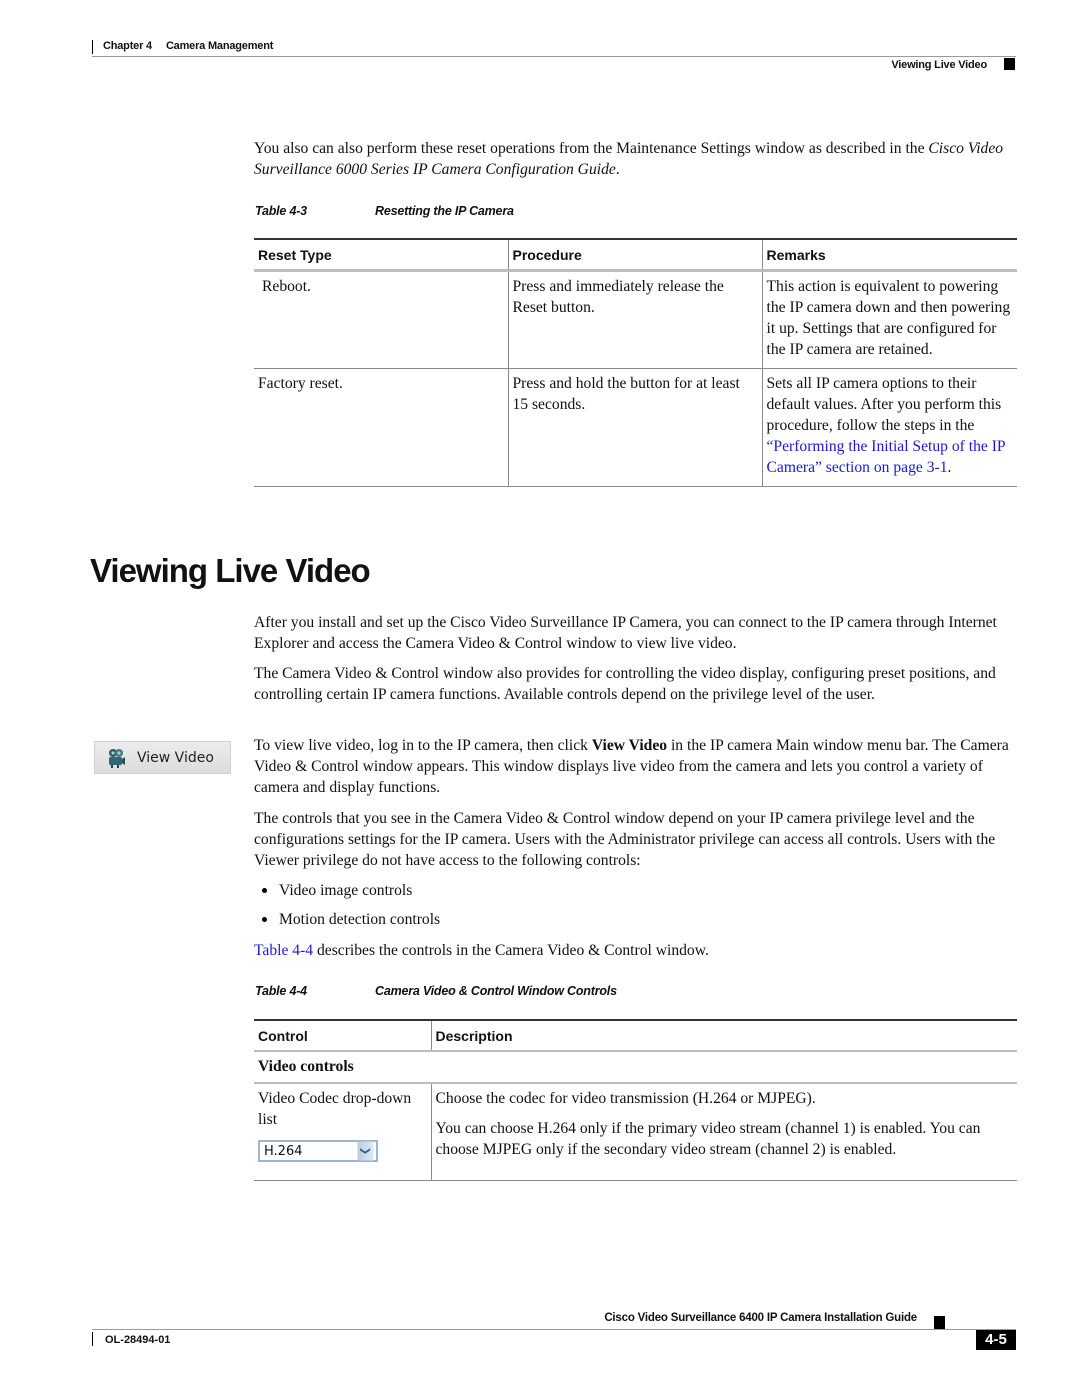 This screenshot has height=1397, width=1080. I want to click on cell-reset-type: Factory reset., so click(381, 427).